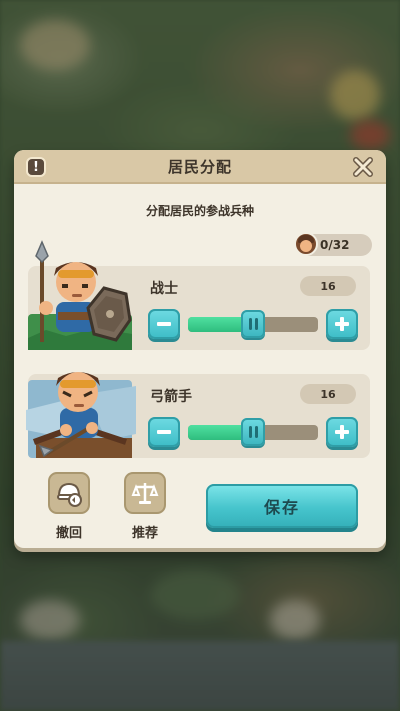 The image size is (400, 711). I want to click on dialog-subtitle: 分配居民的参战兵种, so click(199, 211).